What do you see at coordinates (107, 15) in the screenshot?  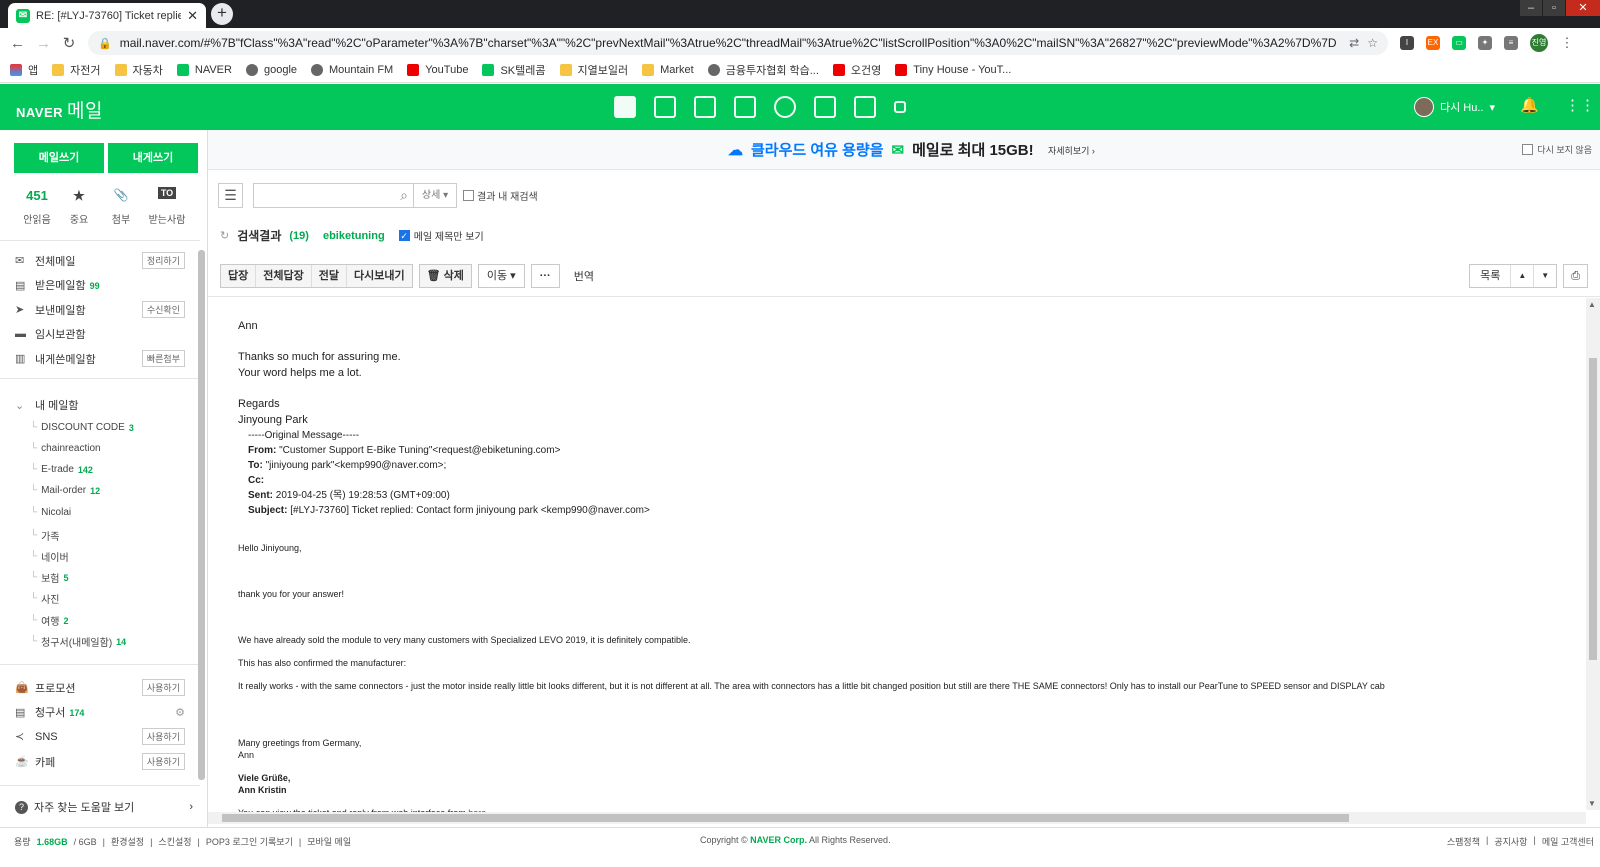 I see `browser-tab: ✉ RE: [#LYJ-73760] Ticket replied: ✕` at bounding box center [107, 15].